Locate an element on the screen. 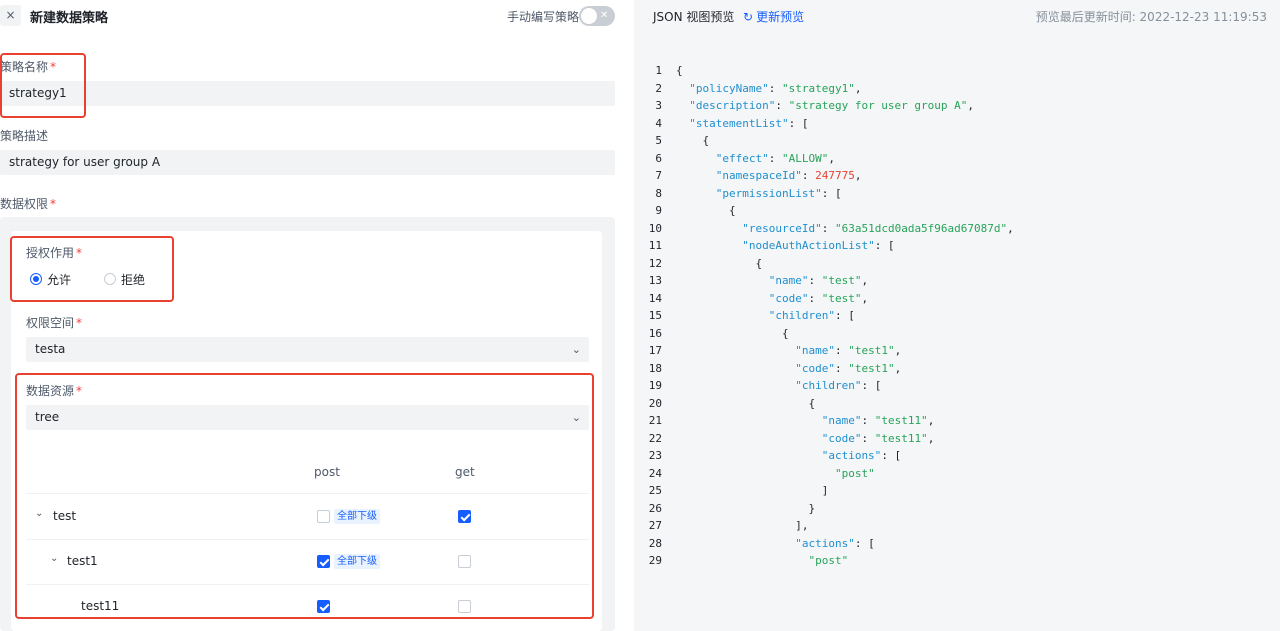 The image size is (1280, 631). last-updated-text: 预览最后更新时间: 2022-12-23 11:19:53 is located at coordinates (1151, 17).